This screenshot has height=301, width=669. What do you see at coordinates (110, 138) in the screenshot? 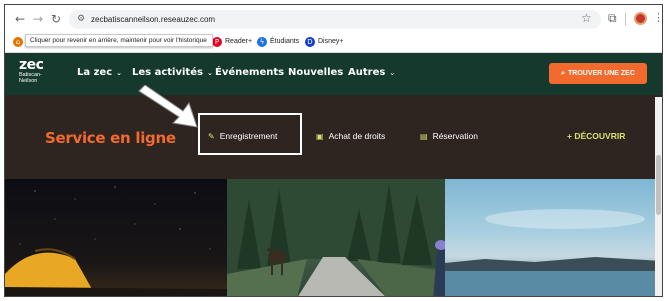
I see `service-title: Service en ligne` at bounding box center [110, 138].